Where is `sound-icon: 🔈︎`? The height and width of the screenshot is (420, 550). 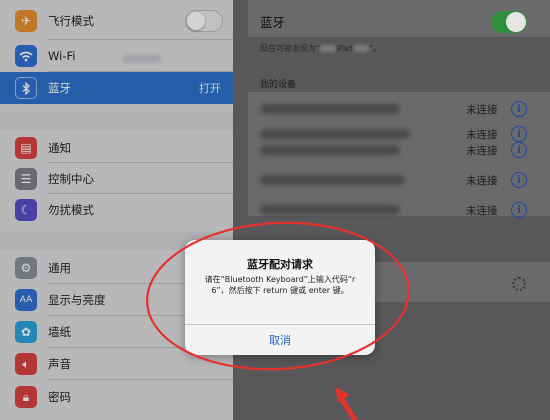 sound-icon: 🔈︎ is located at coordinates (26, 364).